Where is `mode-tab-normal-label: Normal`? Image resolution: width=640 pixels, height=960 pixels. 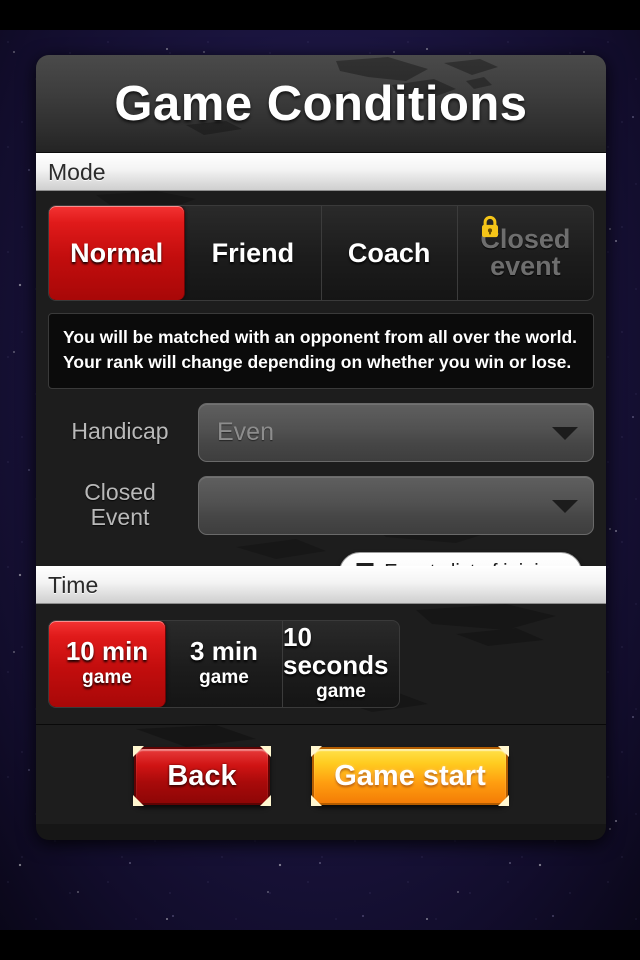
mode-tab-normal-label: Normal is located at coordinates (117, 252).